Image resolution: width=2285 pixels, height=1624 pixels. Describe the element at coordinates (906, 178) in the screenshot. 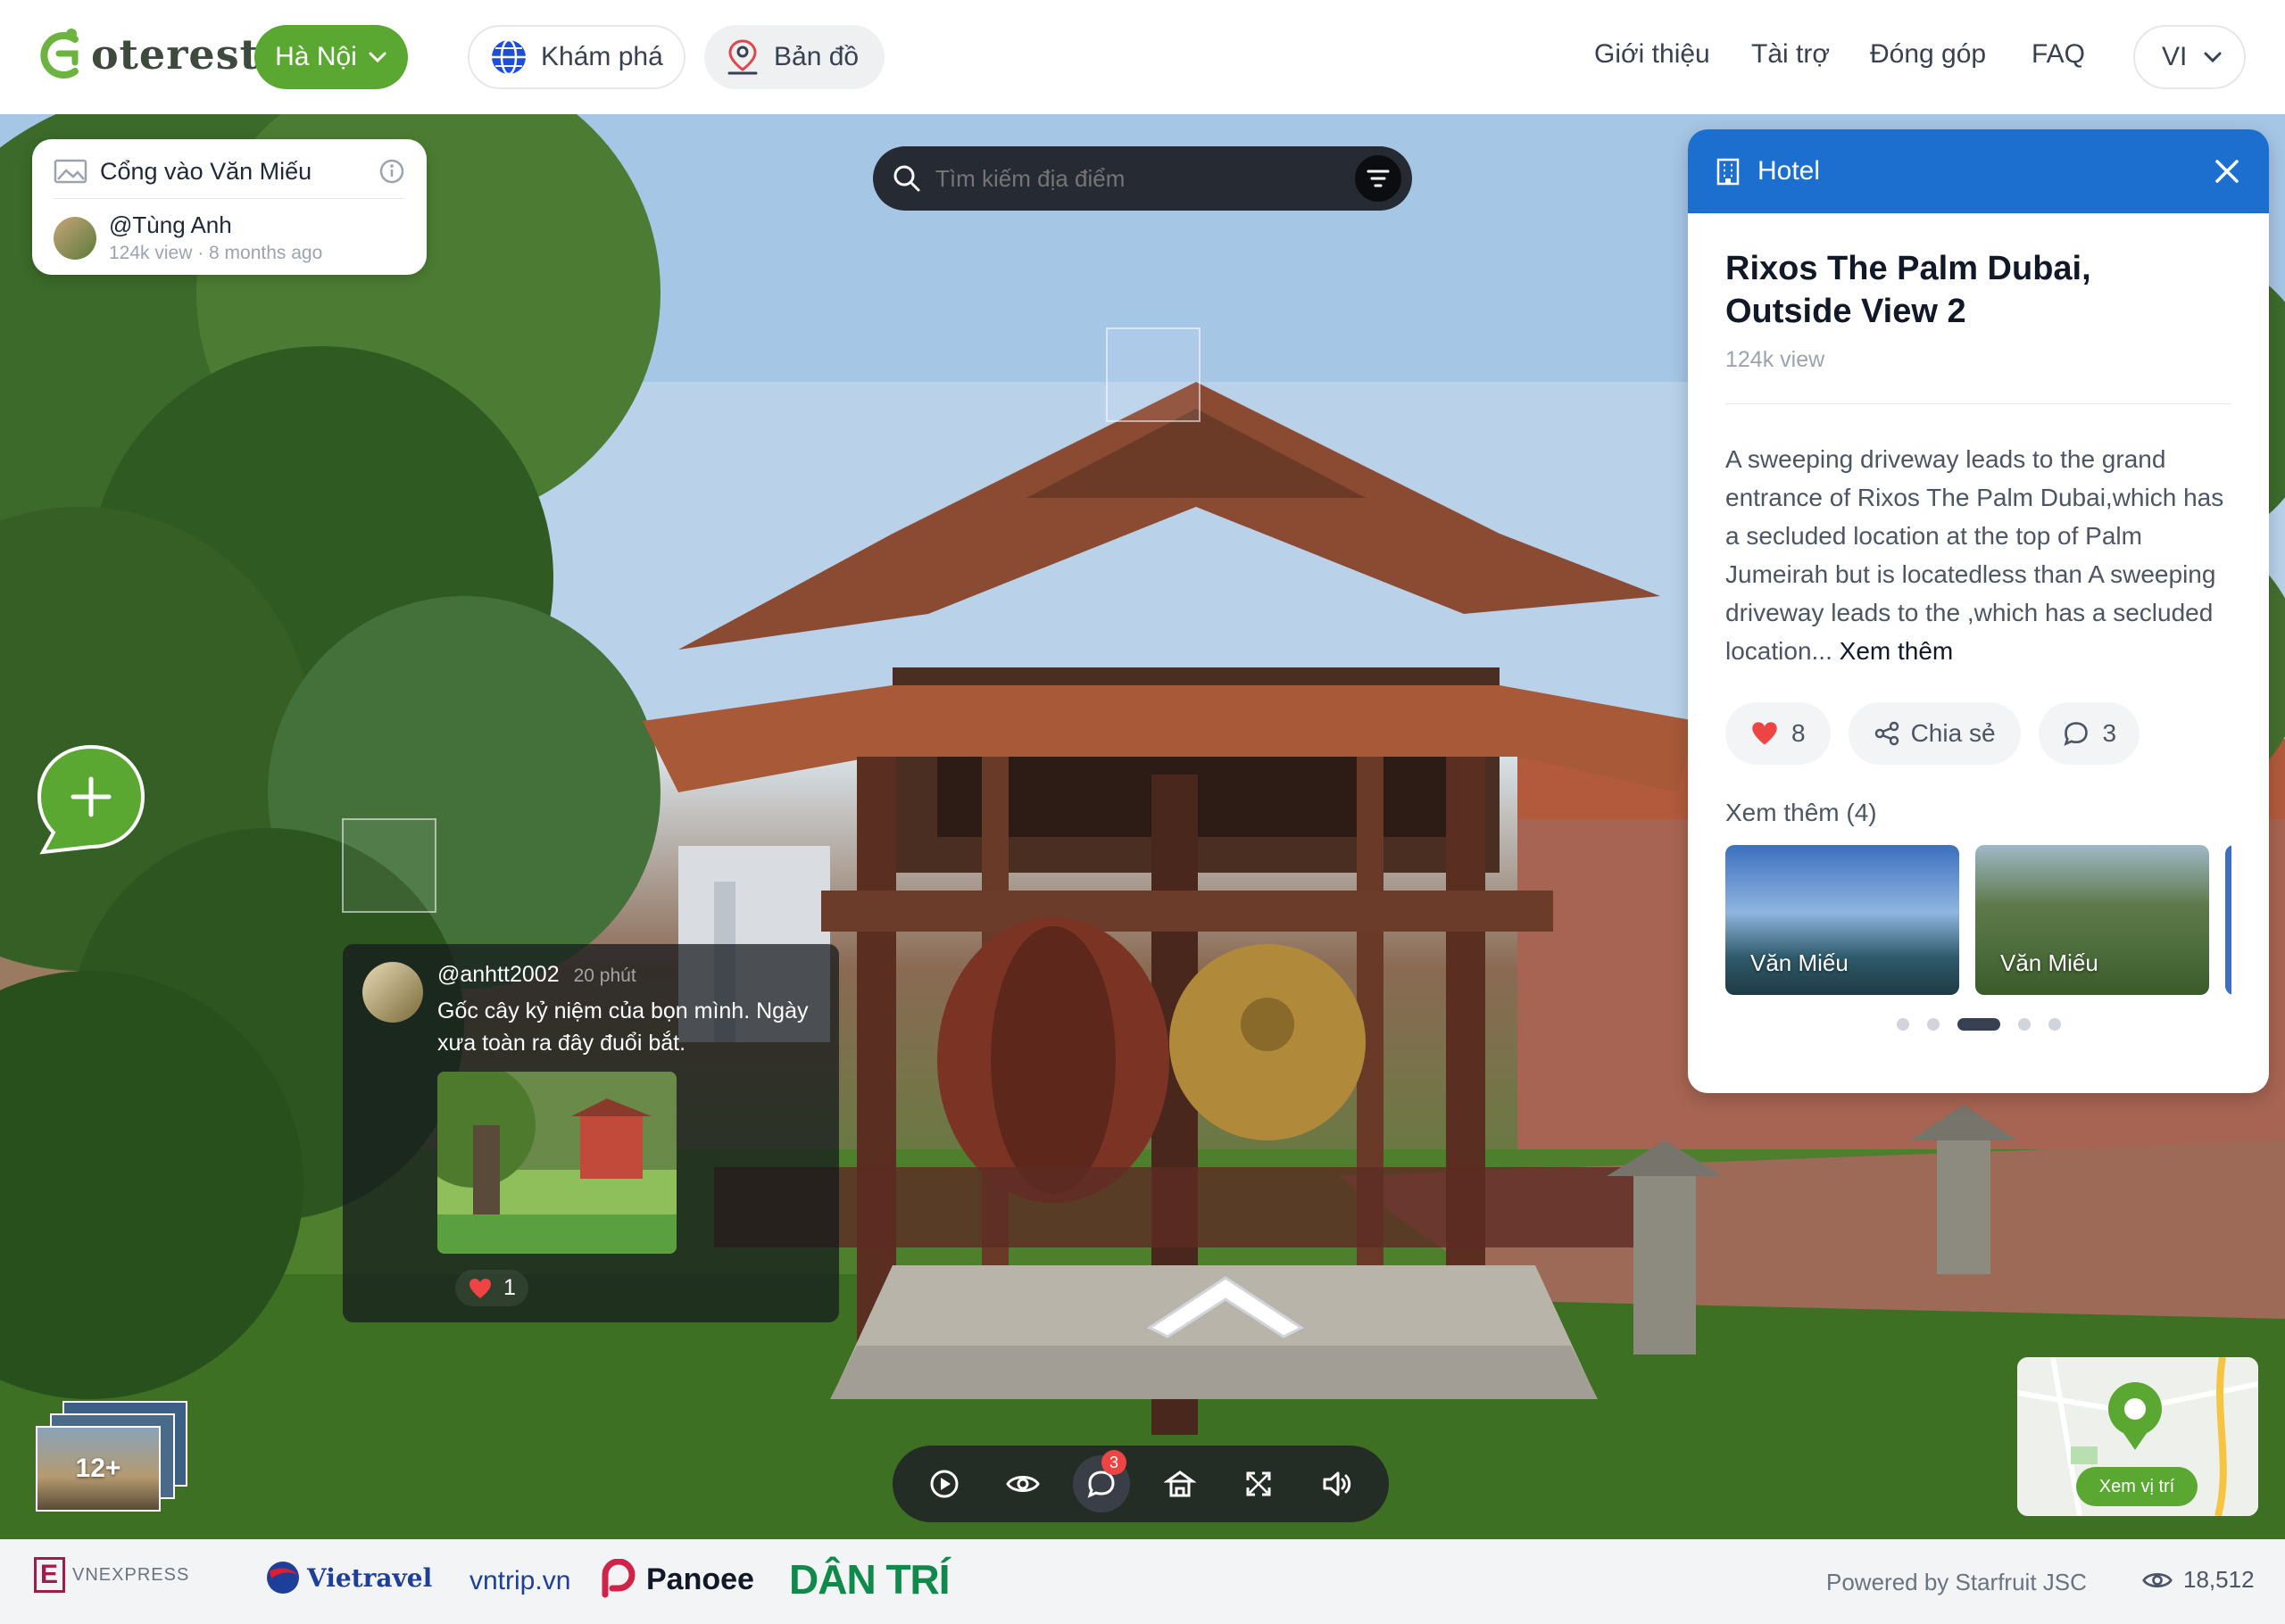

I see `search-icon` at that location.